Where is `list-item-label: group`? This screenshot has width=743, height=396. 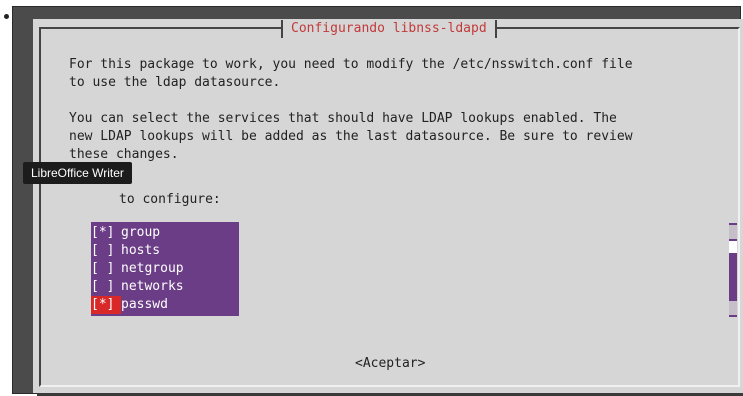 list-item-label: group is located at coordinates (141, 232).